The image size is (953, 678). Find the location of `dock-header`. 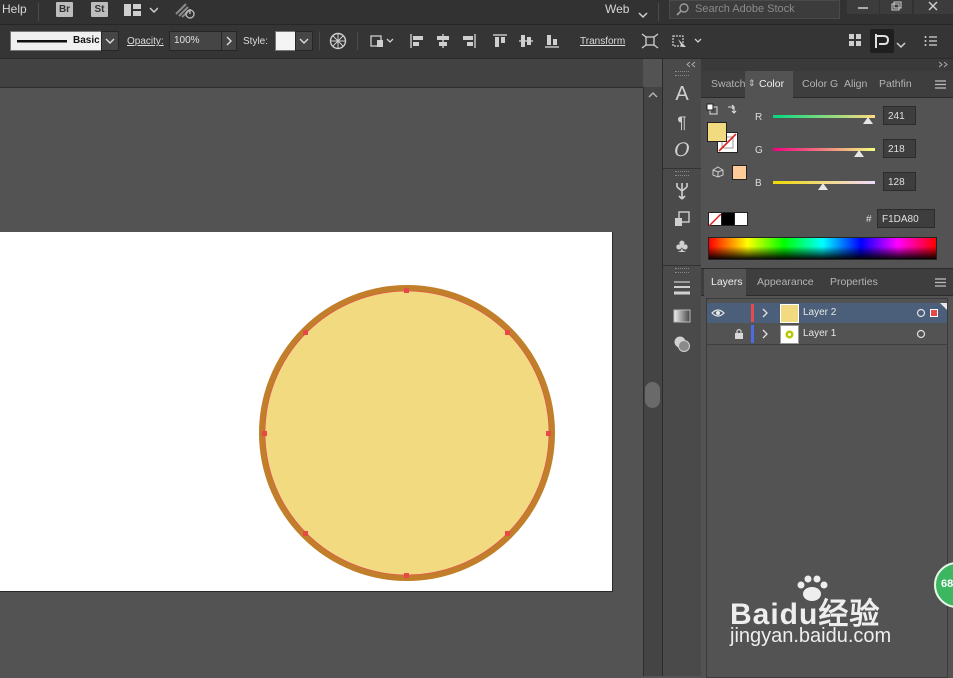

dock-header is located at coordinates (827, 65).